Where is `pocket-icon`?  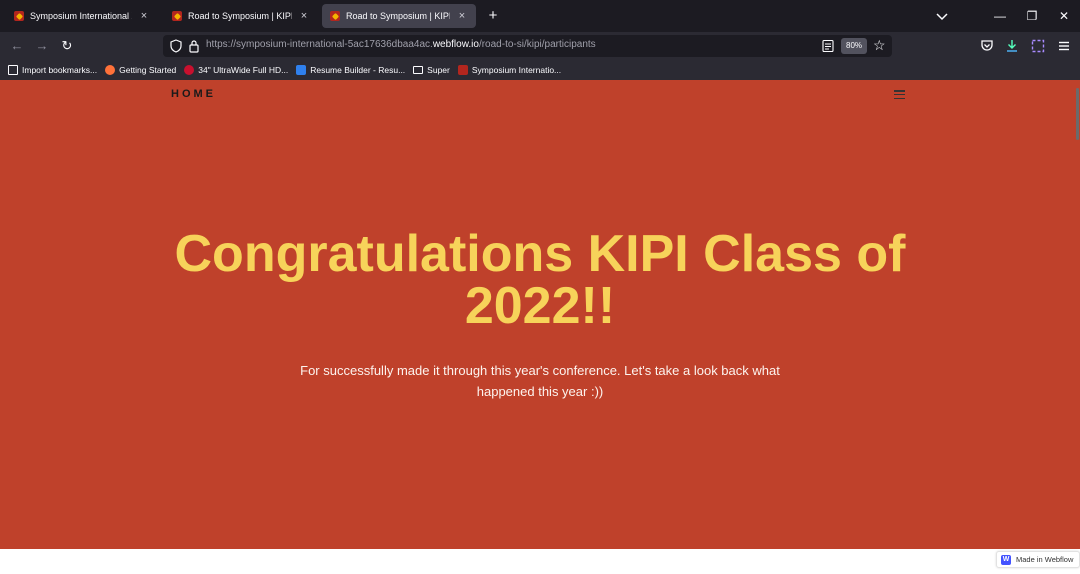
pocket-icon is located at coordinates (987, 46).